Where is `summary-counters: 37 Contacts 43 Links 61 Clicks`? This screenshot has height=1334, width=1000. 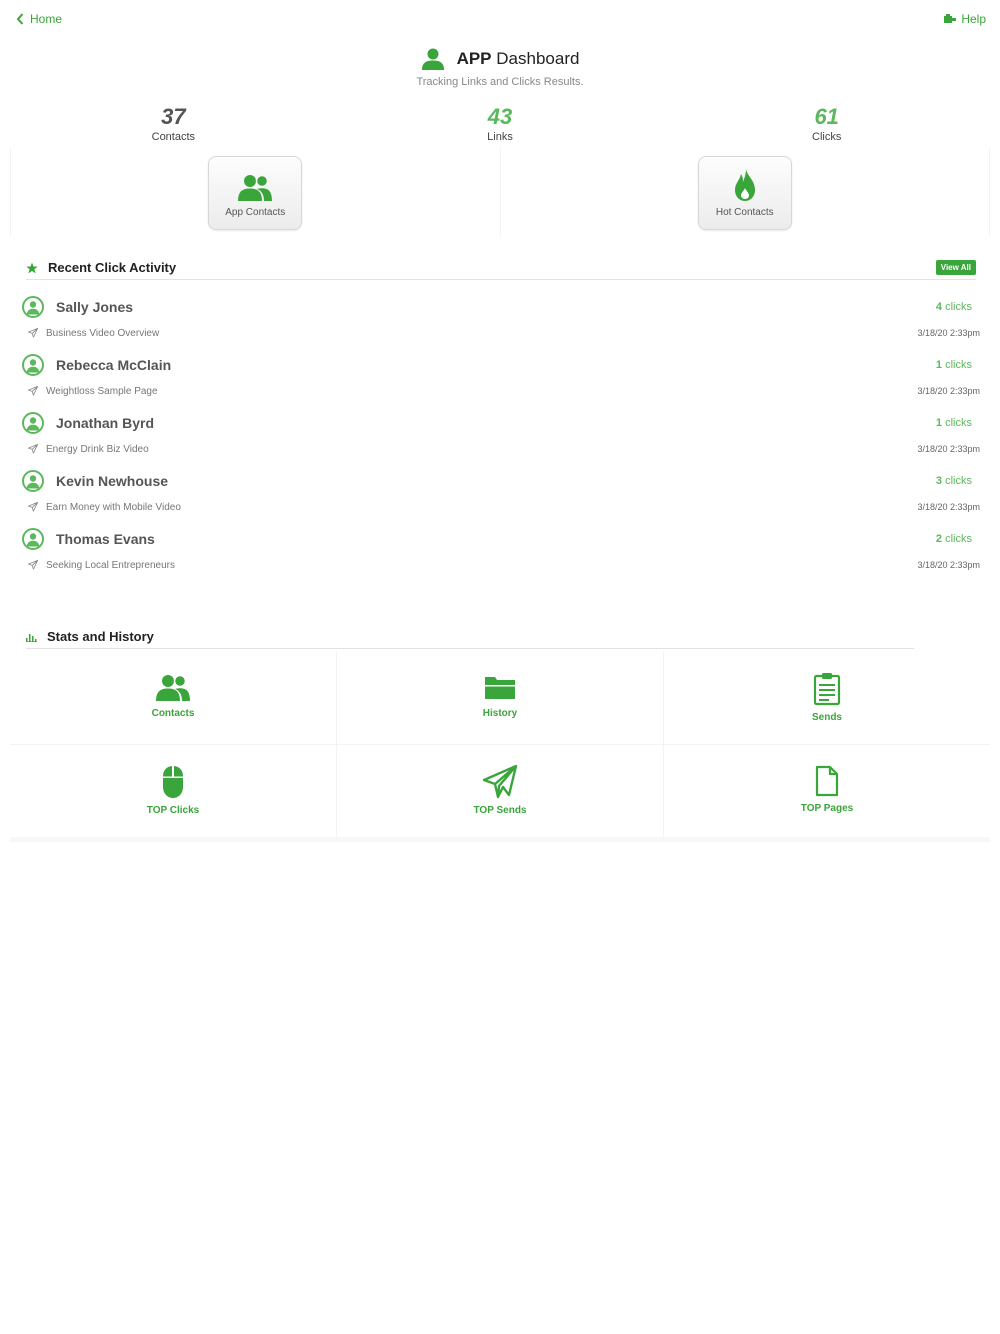 summary-counters: 37 Contacts 43 Links 61 Clicks is located at coordinates (500, 123).